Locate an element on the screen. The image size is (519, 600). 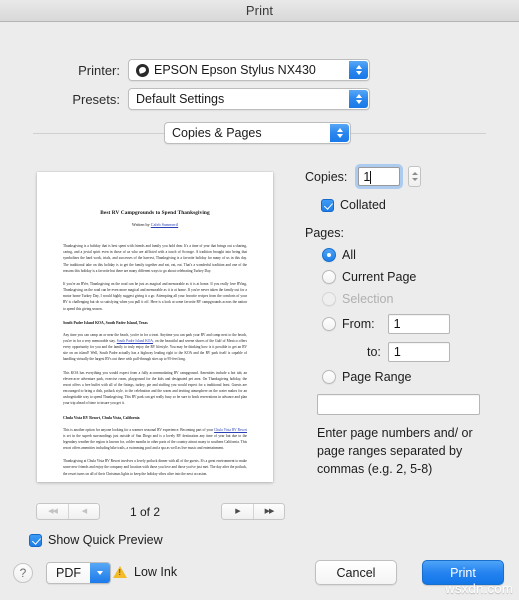
copies-stepper is located at coordinates (415, 176).